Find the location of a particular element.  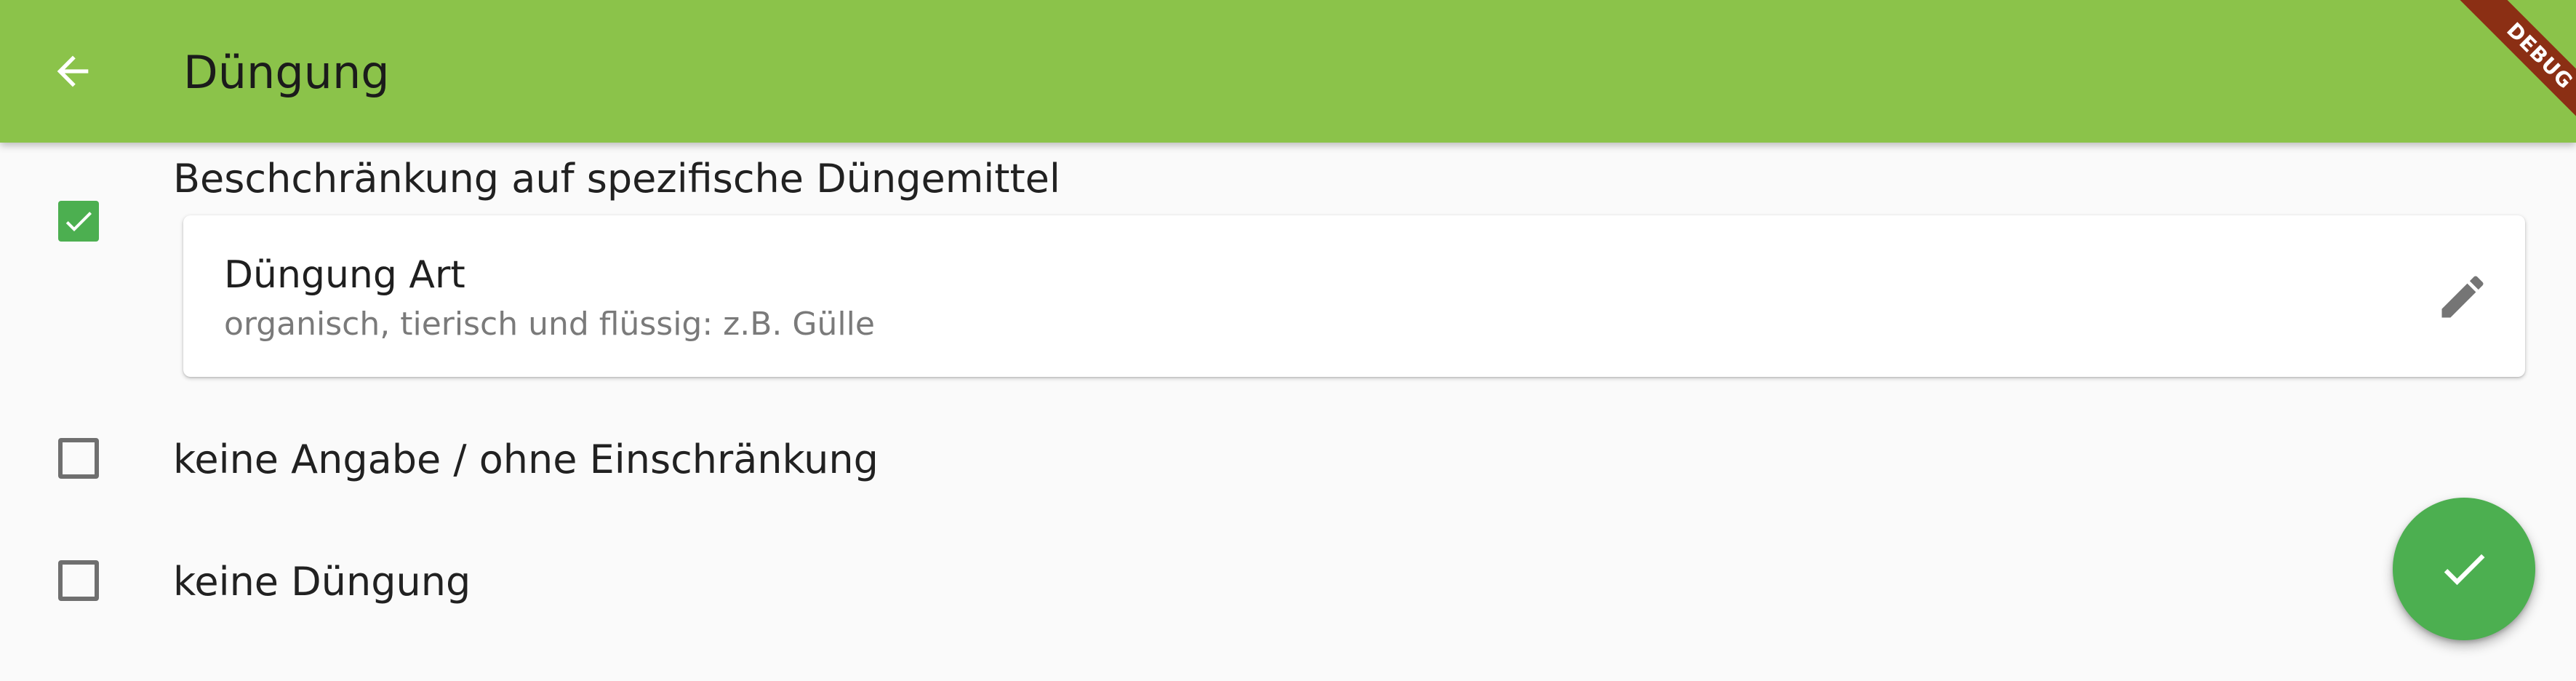

debug-banner-label: DEBUG is located at coordinates (2513, 73).